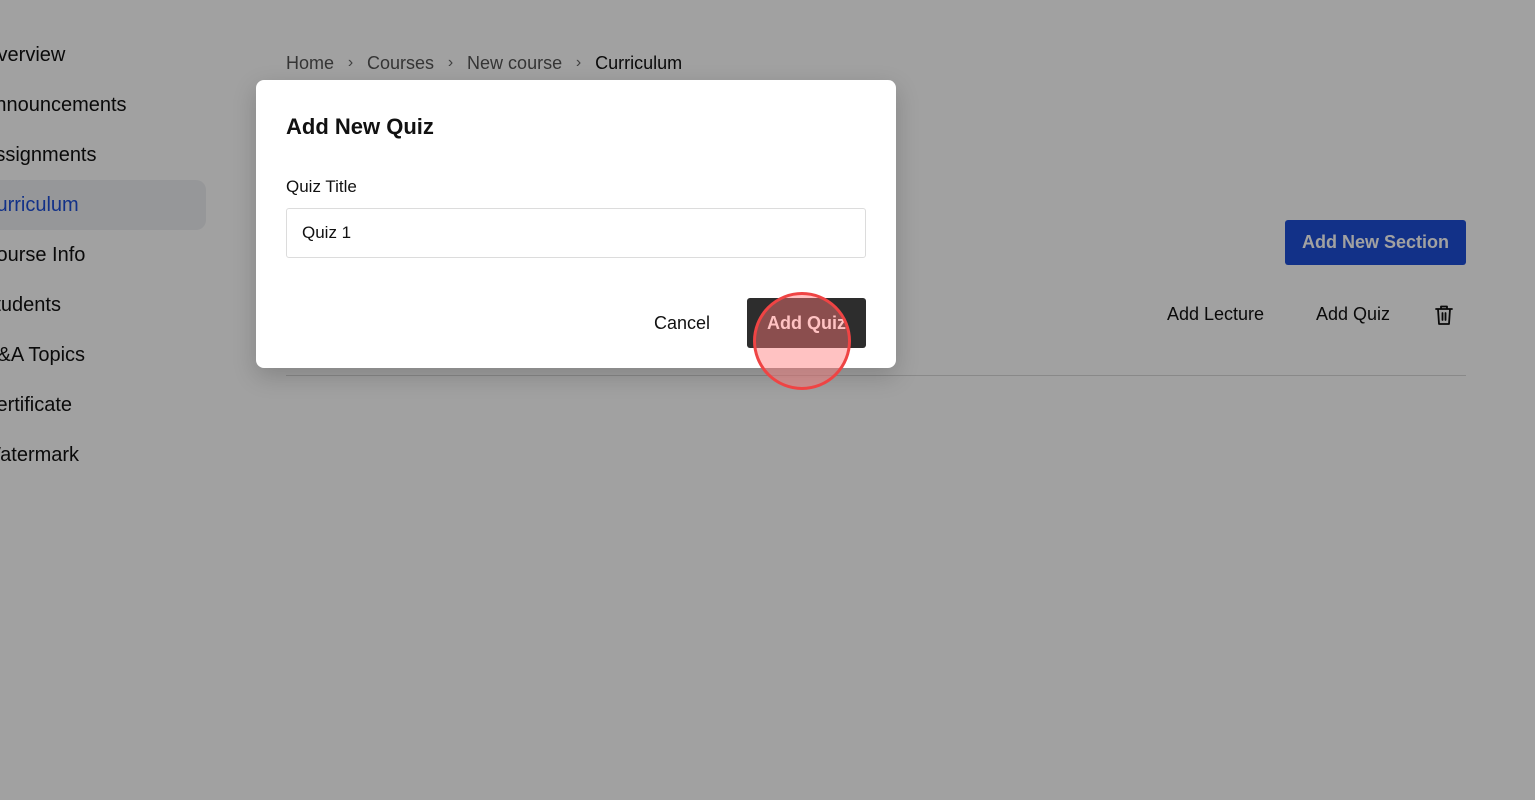 The width and height of the screenshot is (1535, 800). Describe the element at coordinates (682, 323) in the screenshot. I see `cancel-button: Cancel` at that location.